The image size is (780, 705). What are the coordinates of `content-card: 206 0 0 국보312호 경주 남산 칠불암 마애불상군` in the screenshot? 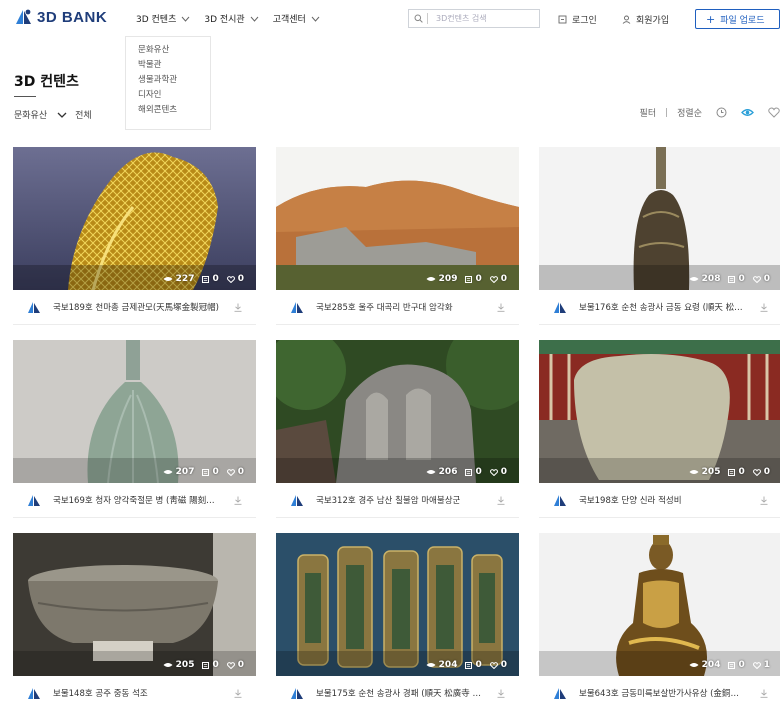 It's located at (397, 429).